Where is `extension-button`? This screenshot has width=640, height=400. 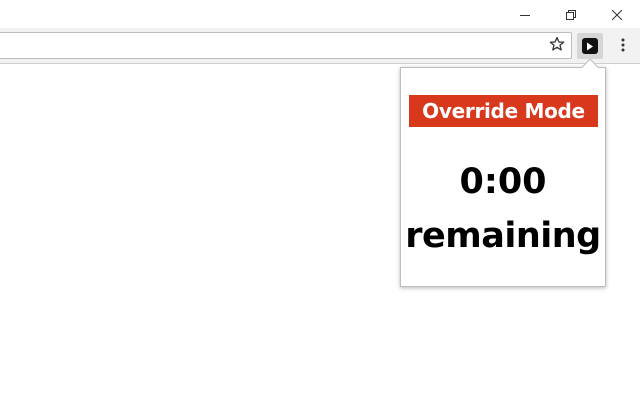 extension-button is located at coordinates (590, 46).